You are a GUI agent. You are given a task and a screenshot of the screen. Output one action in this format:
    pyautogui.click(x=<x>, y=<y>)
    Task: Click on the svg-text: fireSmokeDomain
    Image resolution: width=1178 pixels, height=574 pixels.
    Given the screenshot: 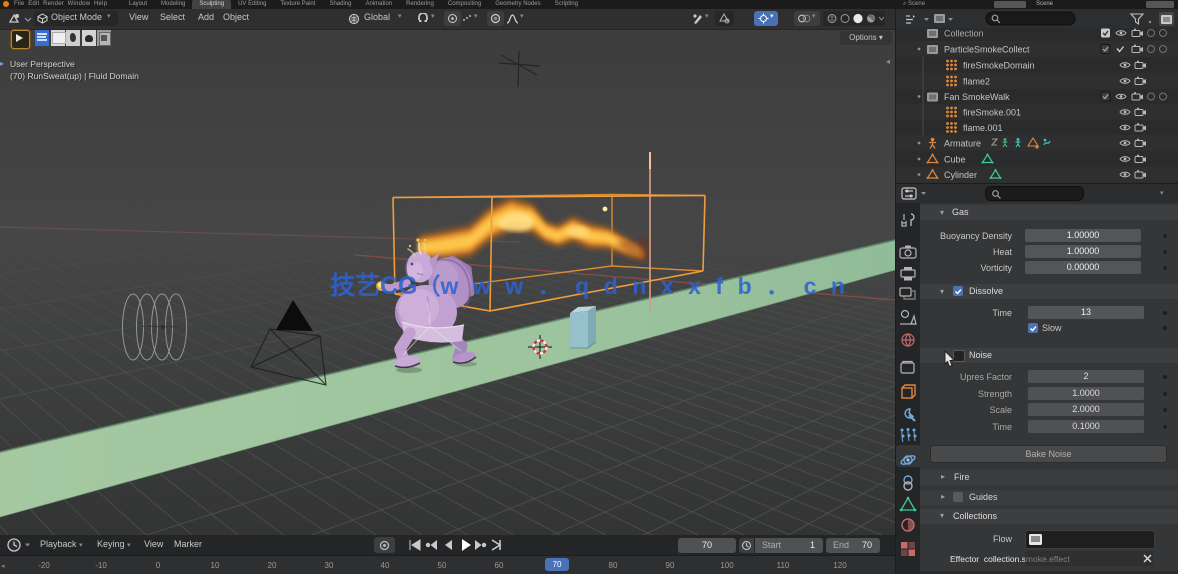 What is the action you would take?
    pyautogui.click(x=999, y=66)
    